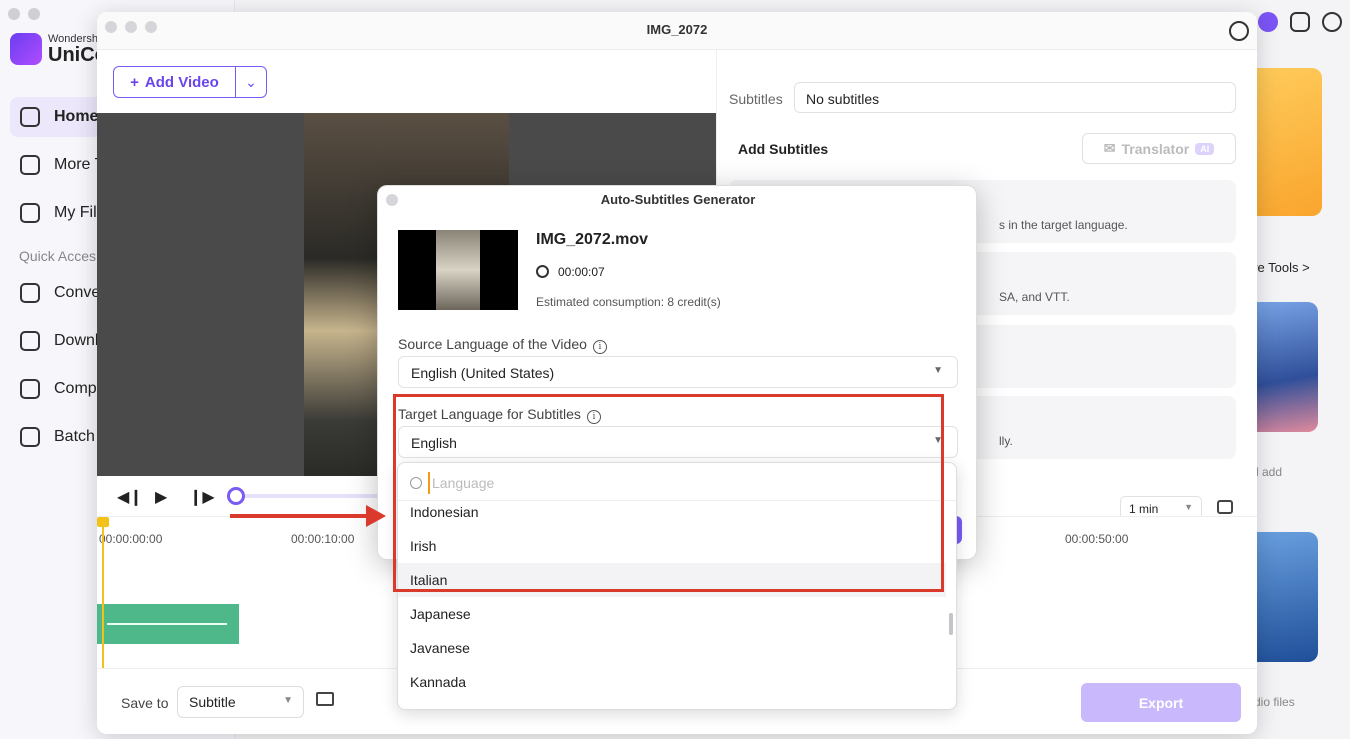 The image size is (1350, 739). I want to click on add-video-label: Add Video, so click(181, 82).